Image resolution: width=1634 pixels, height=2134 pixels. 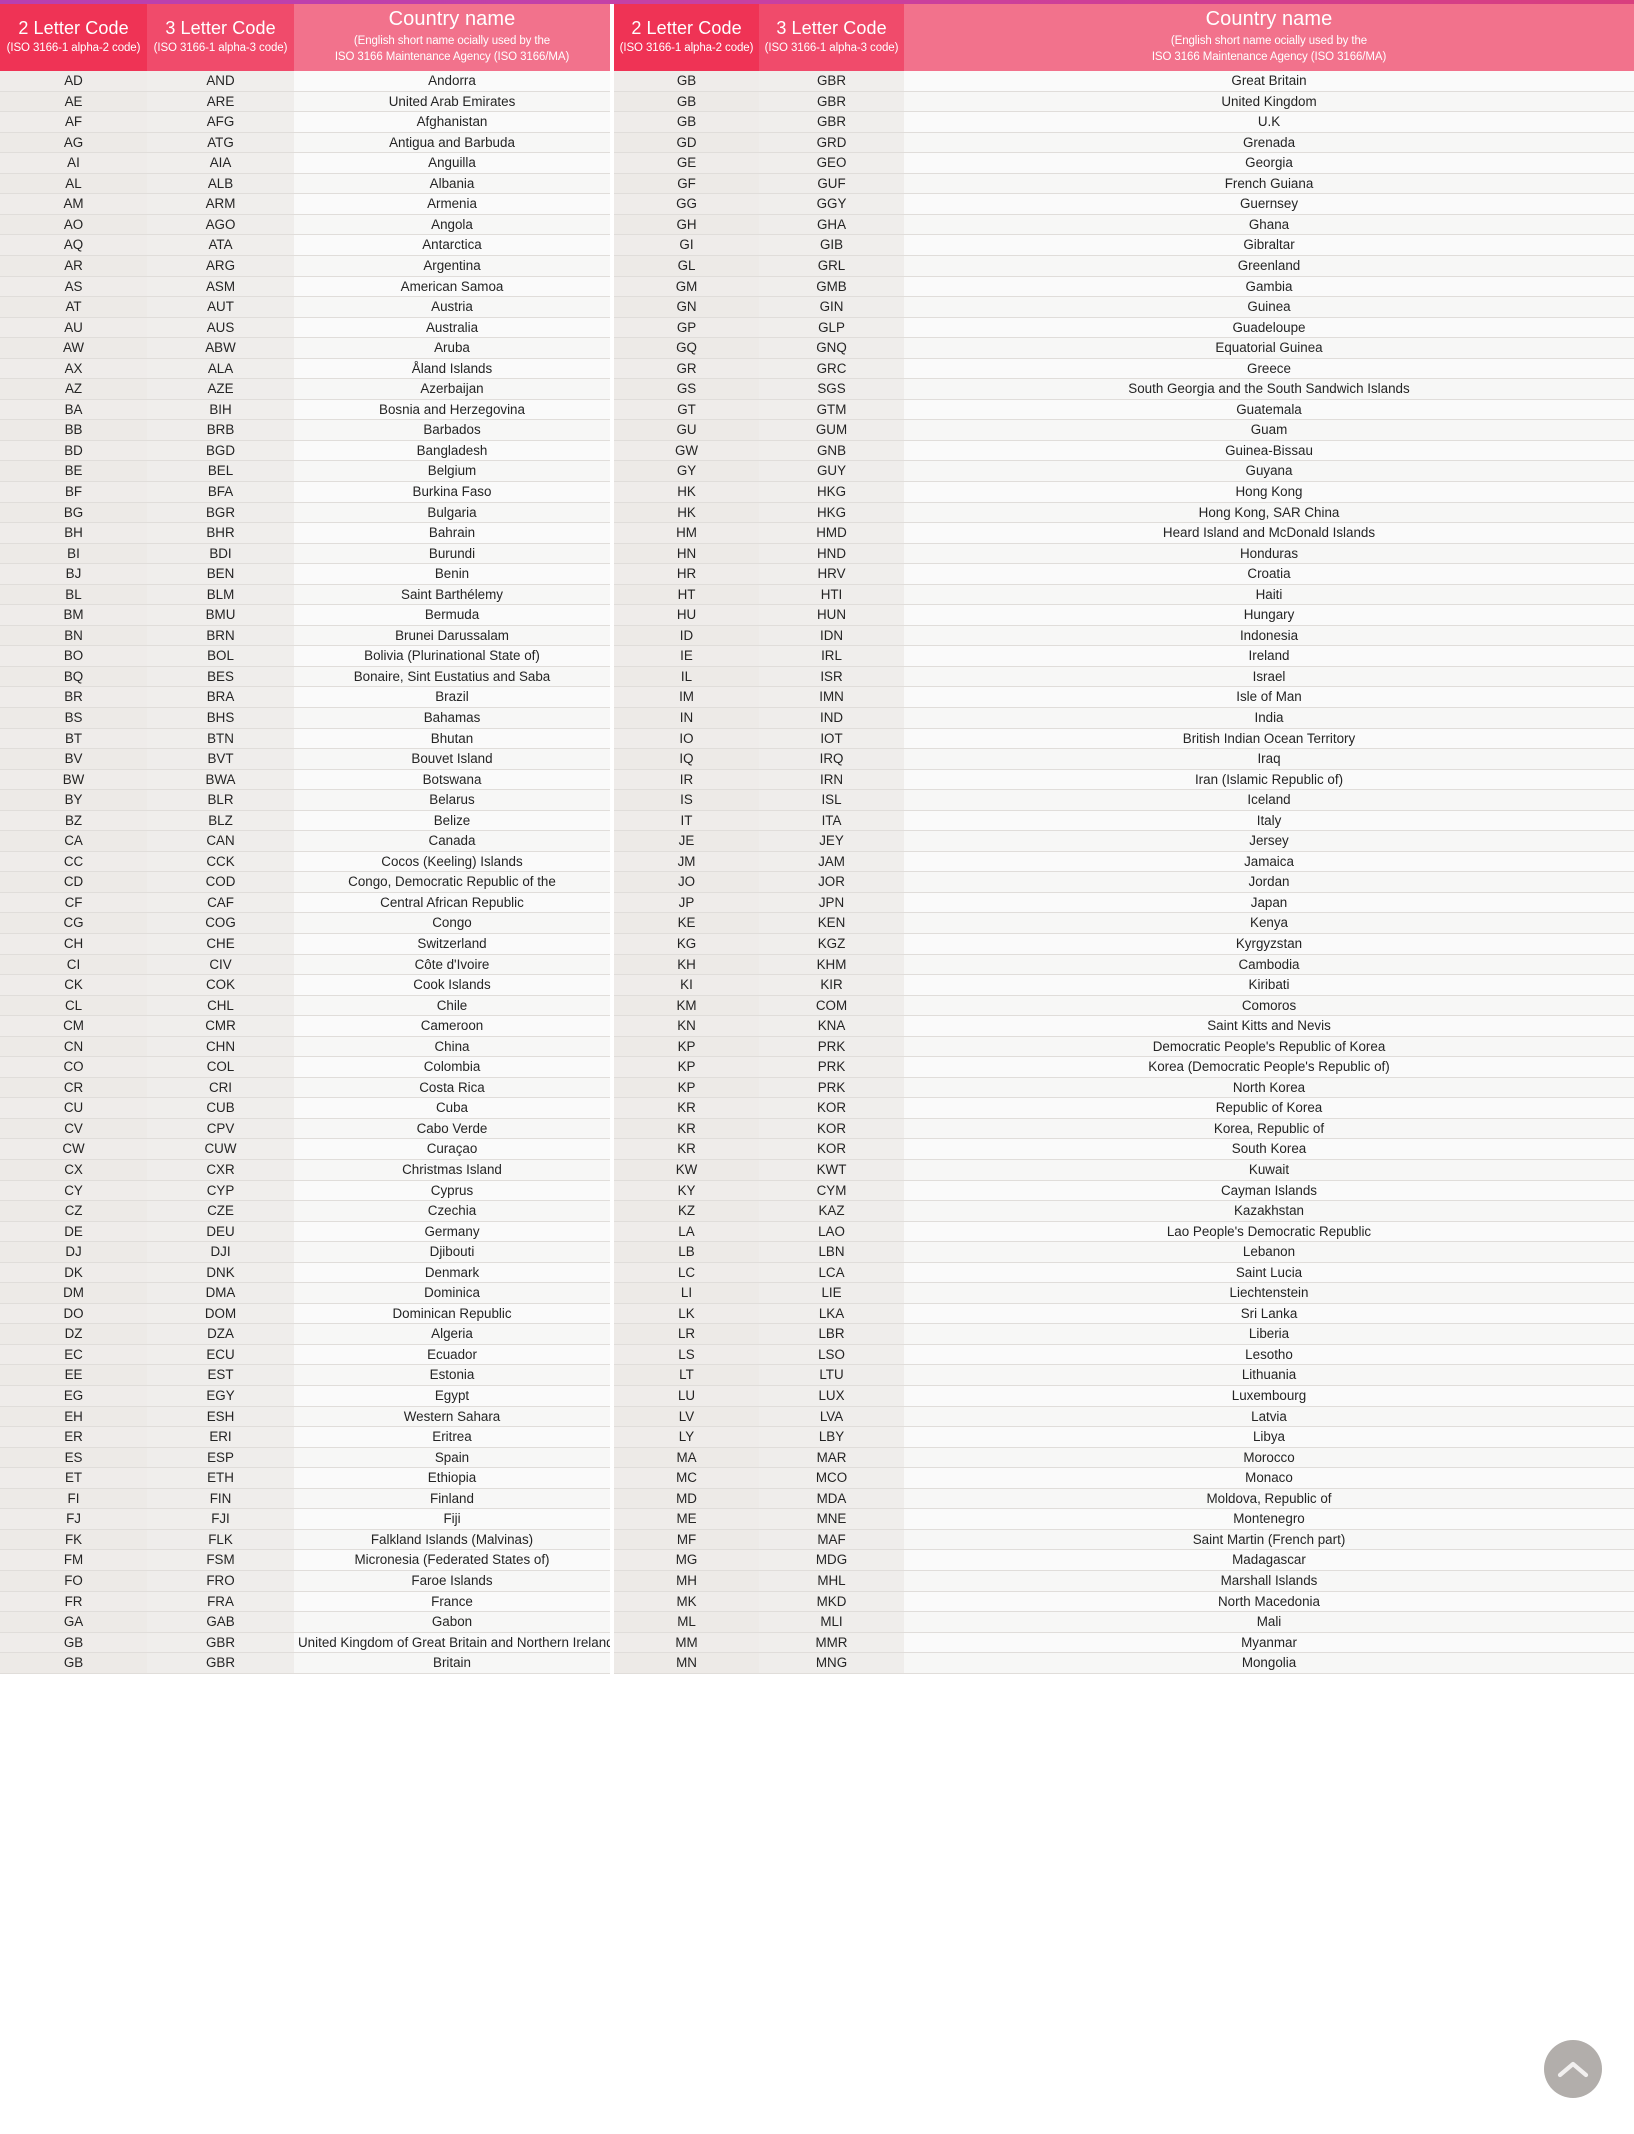 I want to click on cell-country-name: Afghanistan, so click(x=452, y=122).